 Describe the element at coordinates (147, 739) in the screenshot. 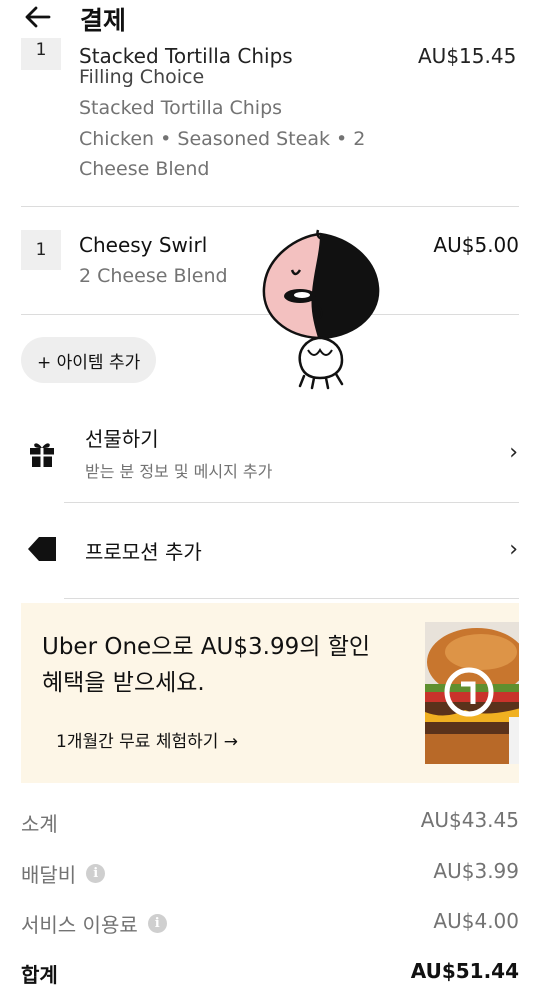

I see `free-trial-link: 1개월간 무료 체험하기 →` at that location.